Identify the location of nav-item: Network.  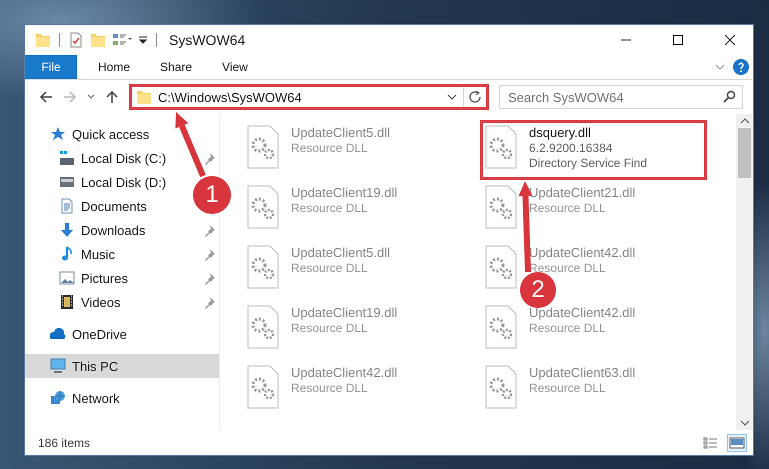
(74, 398).